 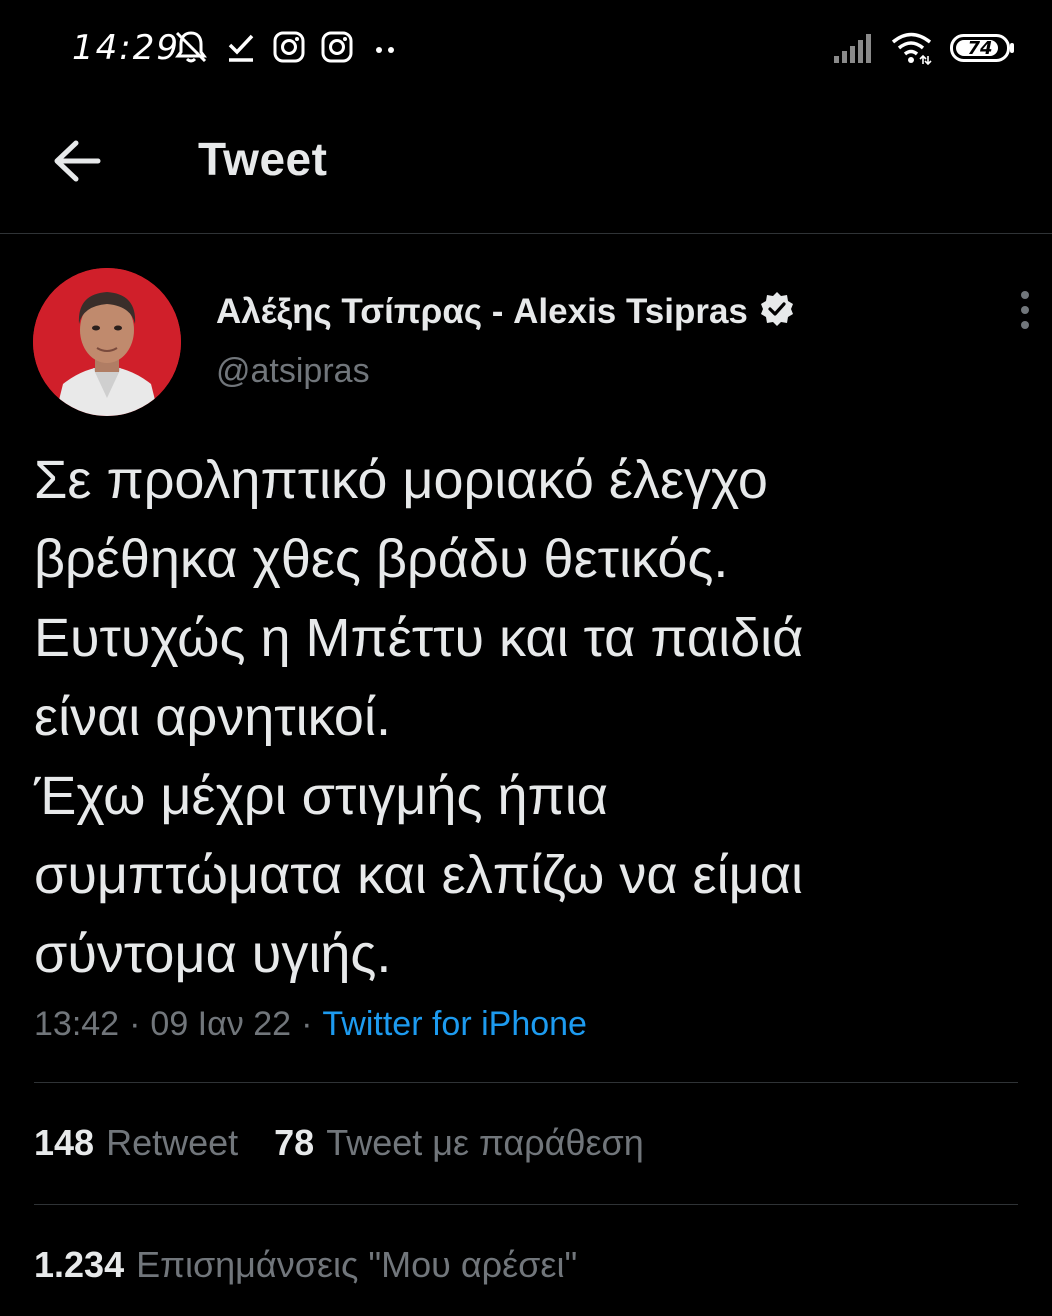 What do you see at coordinates (912, 48) in the screenshot?
I see `wifi-icon` at bounding box center [912, 48].